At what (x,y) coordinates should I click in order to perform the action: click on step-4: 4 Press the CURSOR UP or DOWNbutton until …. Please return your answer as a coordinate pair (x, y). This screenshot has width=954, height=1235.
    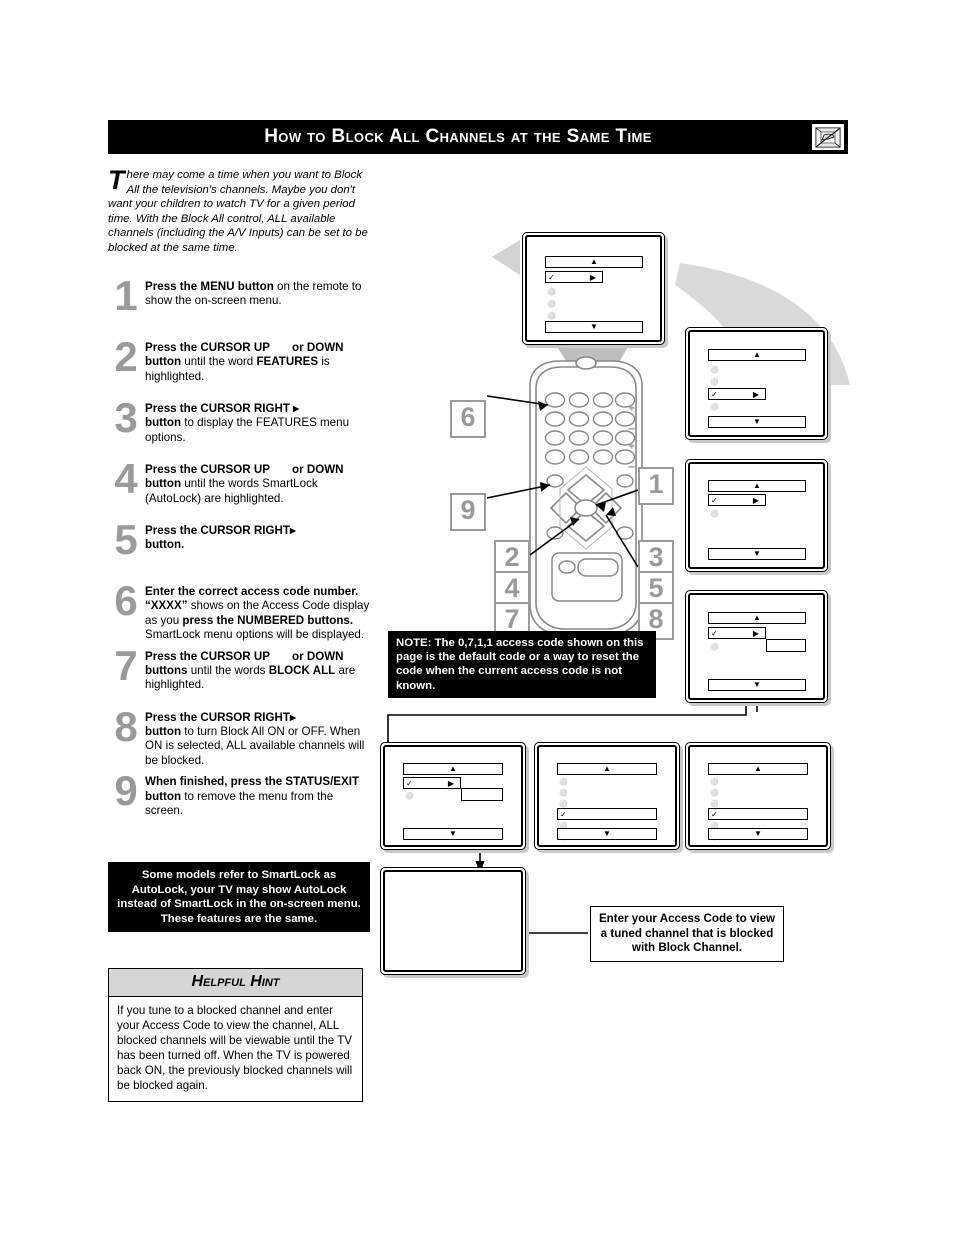
    Looking at the image, I should click on (239, 487).